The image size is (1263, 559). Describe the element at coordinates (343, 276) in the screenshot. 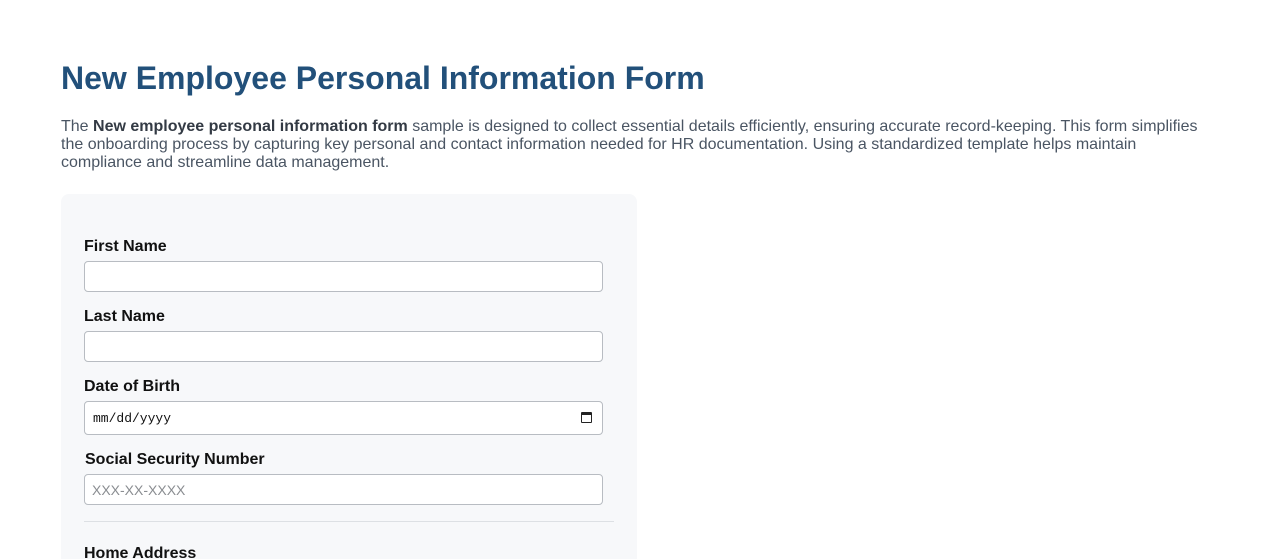

I see `first-name-input` at that location.